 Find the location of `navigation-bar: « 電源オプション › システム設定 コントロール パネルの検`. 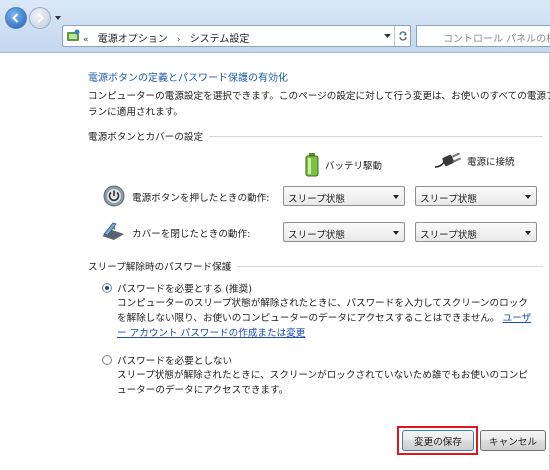

navigation-bar: « 電源オプション › システム設定 コントロール パネルの検 is located at coordinates (275, 26).